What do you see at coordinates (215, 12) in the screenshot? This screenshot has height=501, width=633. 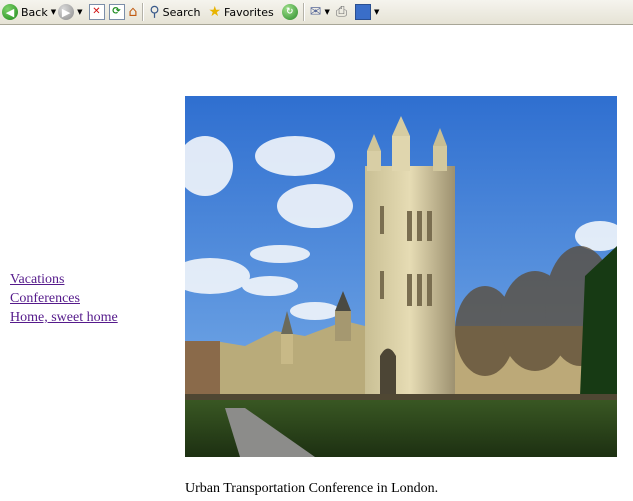 I see `favorites-star-icon: ★` at bounding box center [215, 12].